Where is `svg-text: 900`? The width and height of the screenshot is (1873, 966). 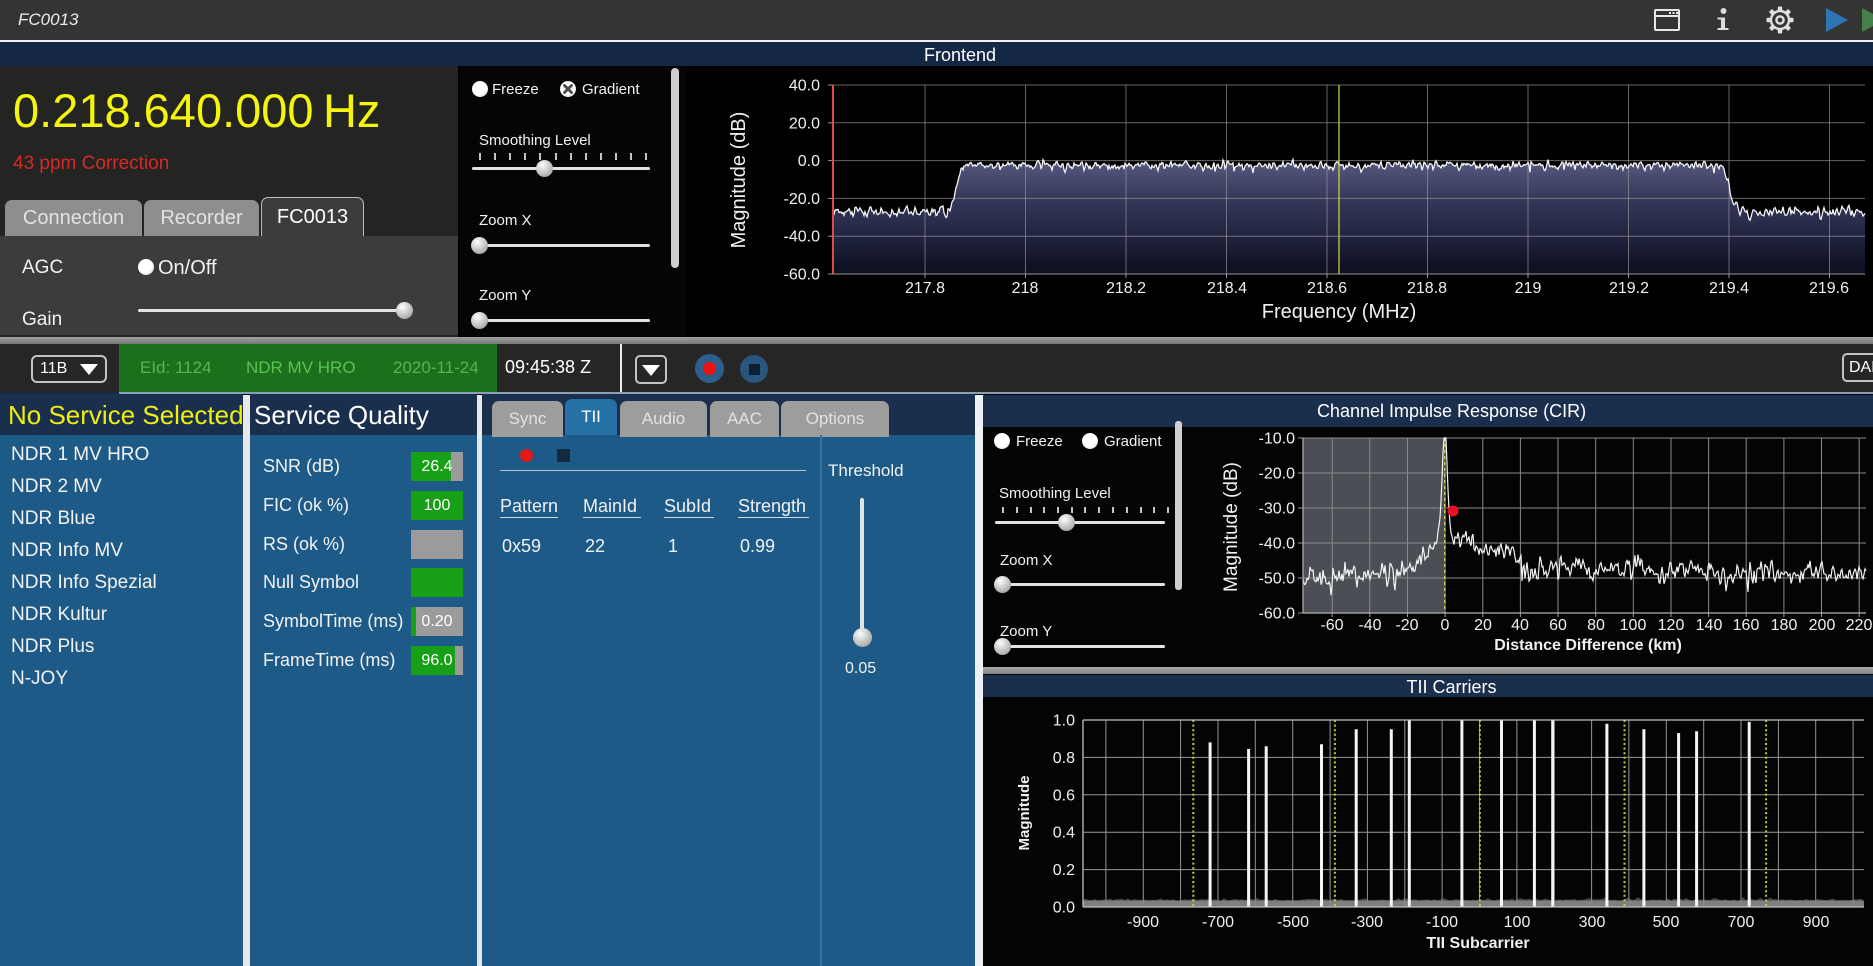
svg-text: 900 is located at coordinates (1816, 922).